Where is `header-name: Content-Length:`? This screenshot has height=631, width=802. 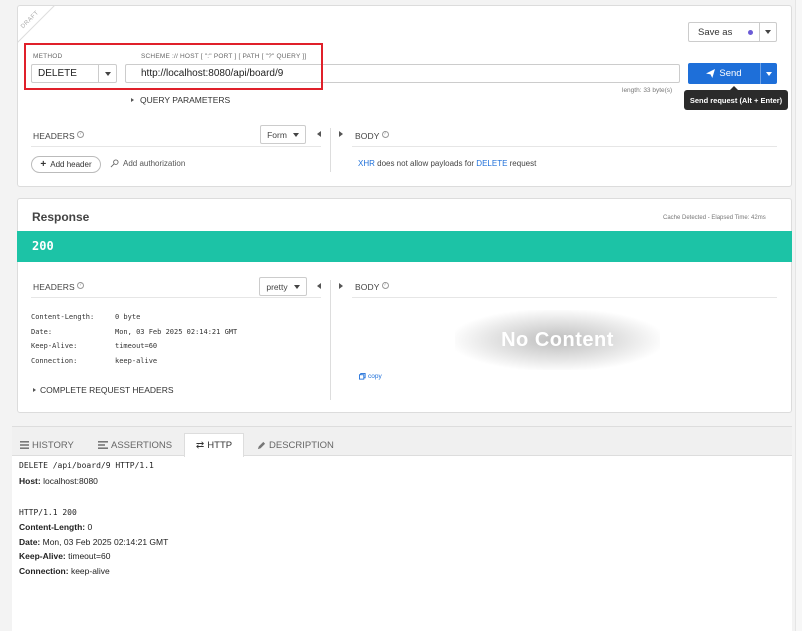
header-name: Content-Length: is located at coordinates (63, 317).